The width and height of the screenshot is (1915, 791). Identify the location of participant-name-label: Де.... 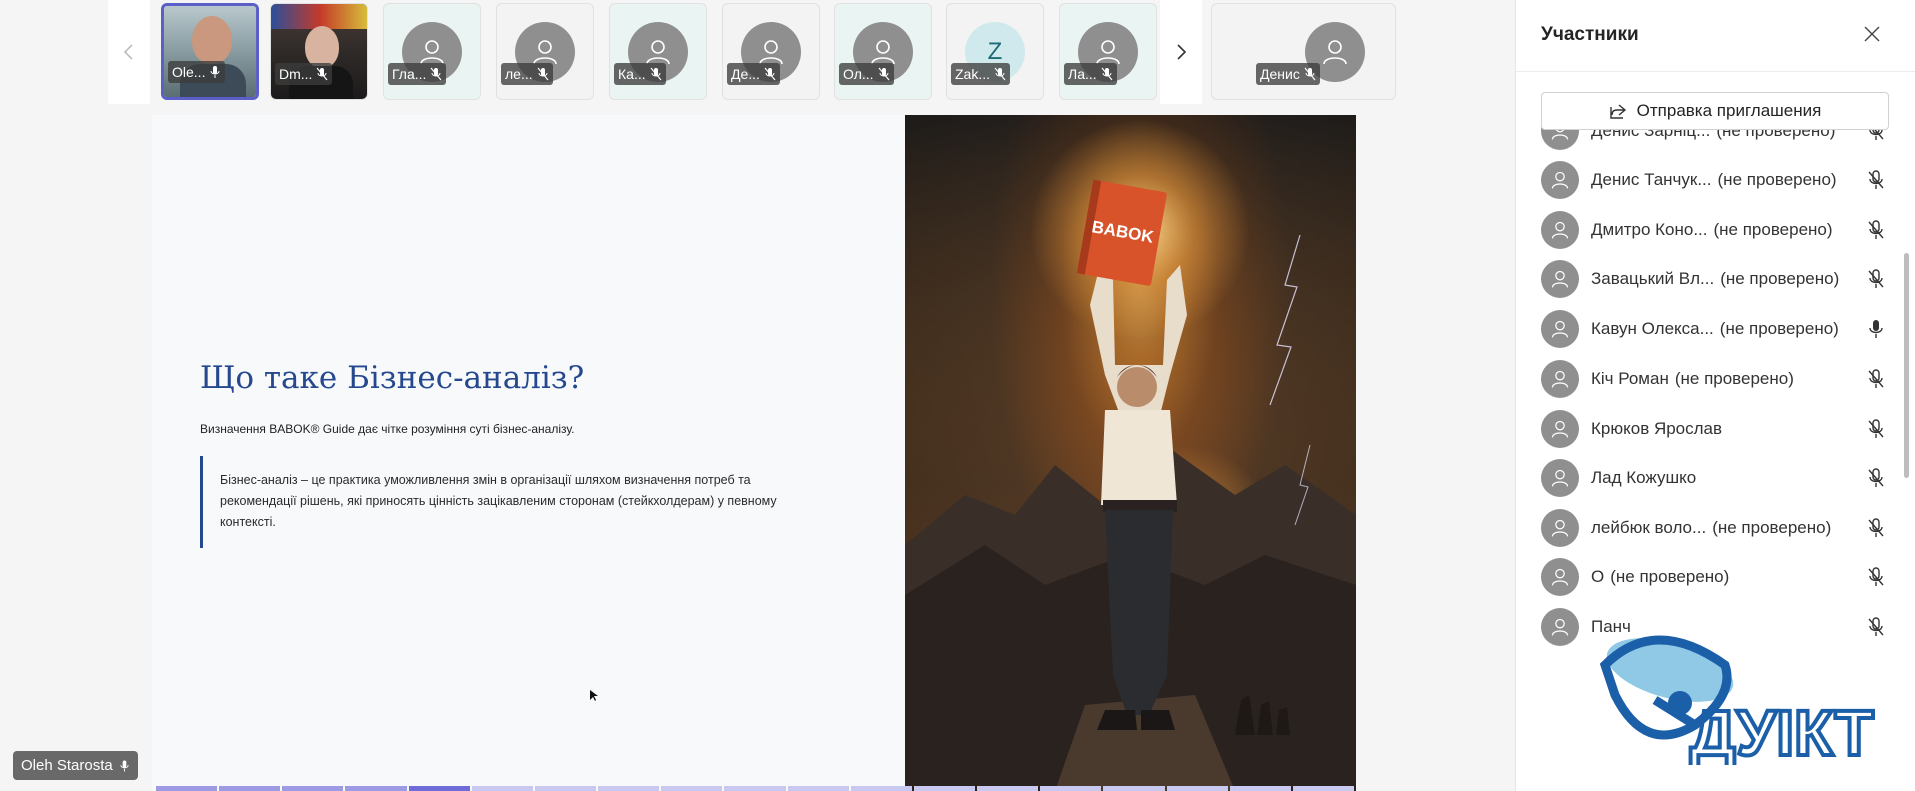
(753, 74).